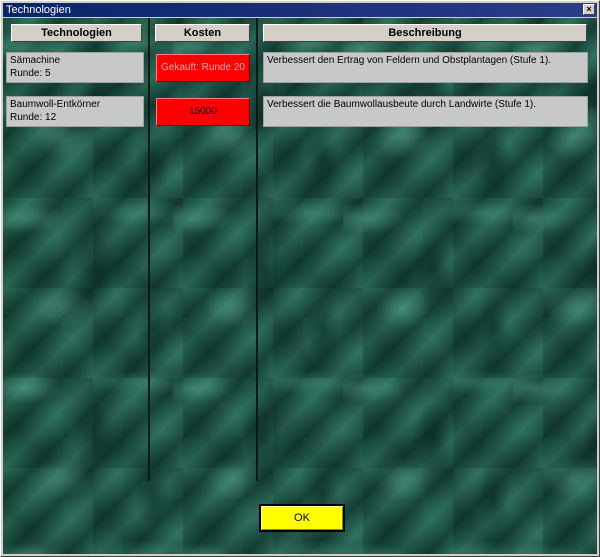 The height and width of the screenshot is (557, 600). I want to click on tech-cell: Sämachine Runde: 5, so click(75, 67).